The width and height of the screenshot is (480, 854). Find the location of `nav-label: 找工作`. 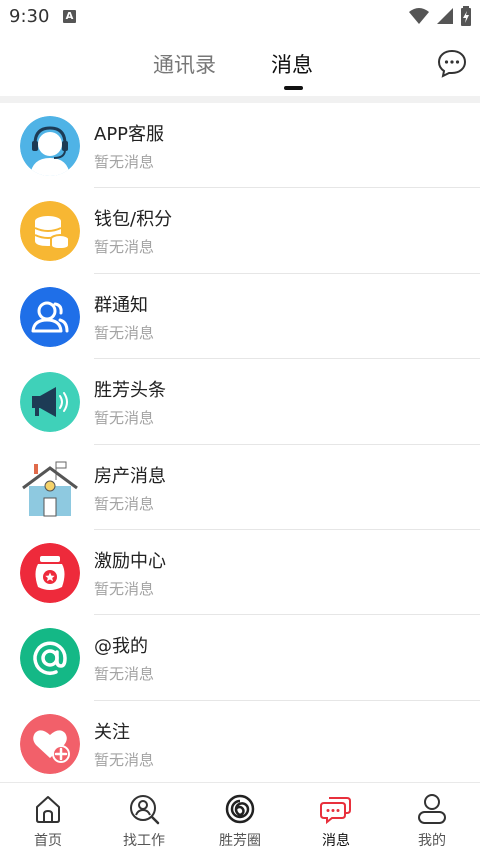

nav-label: 找工作 is located at coordinates (144, 841).